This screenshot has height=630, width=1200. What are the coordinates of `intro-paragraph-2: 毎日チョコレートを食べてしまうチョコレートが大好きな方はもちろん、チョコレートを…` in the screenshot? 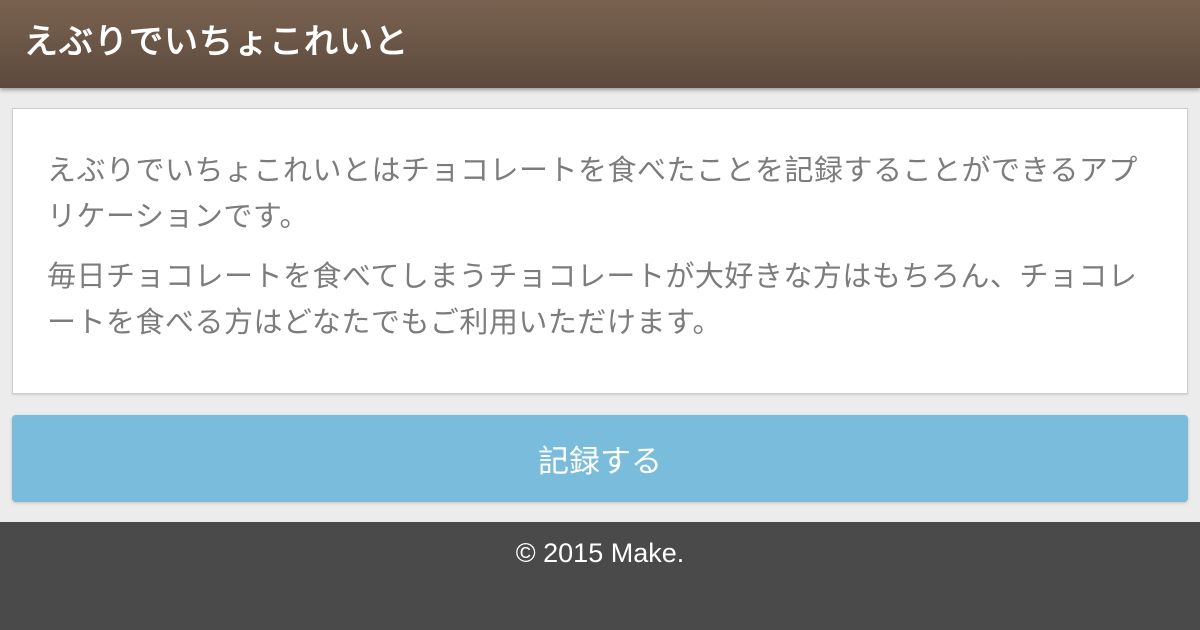 It's located at (592, 299).